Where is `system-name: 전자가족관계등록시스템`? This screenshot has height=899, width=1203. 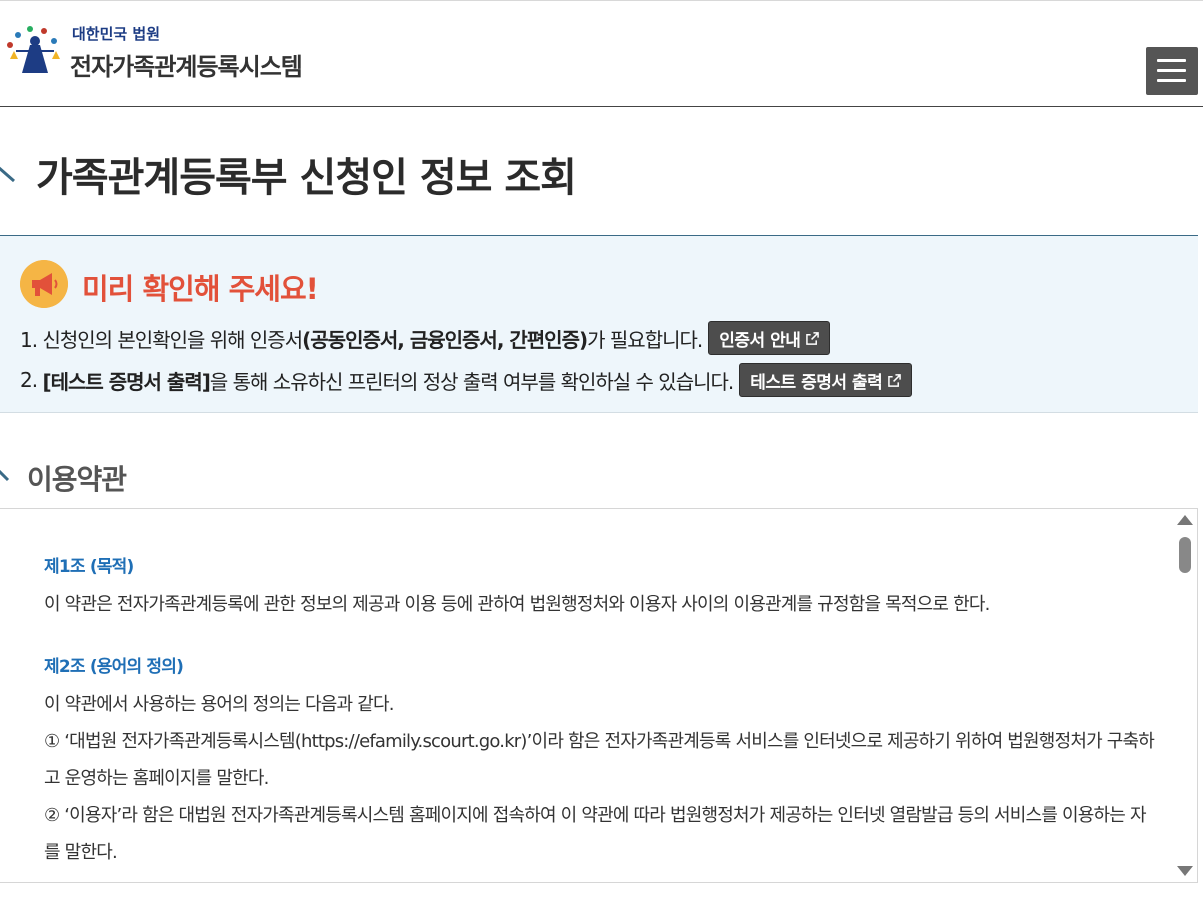
system-name: 전자가족관계등록시스템 is located at coordinates (186, 64).